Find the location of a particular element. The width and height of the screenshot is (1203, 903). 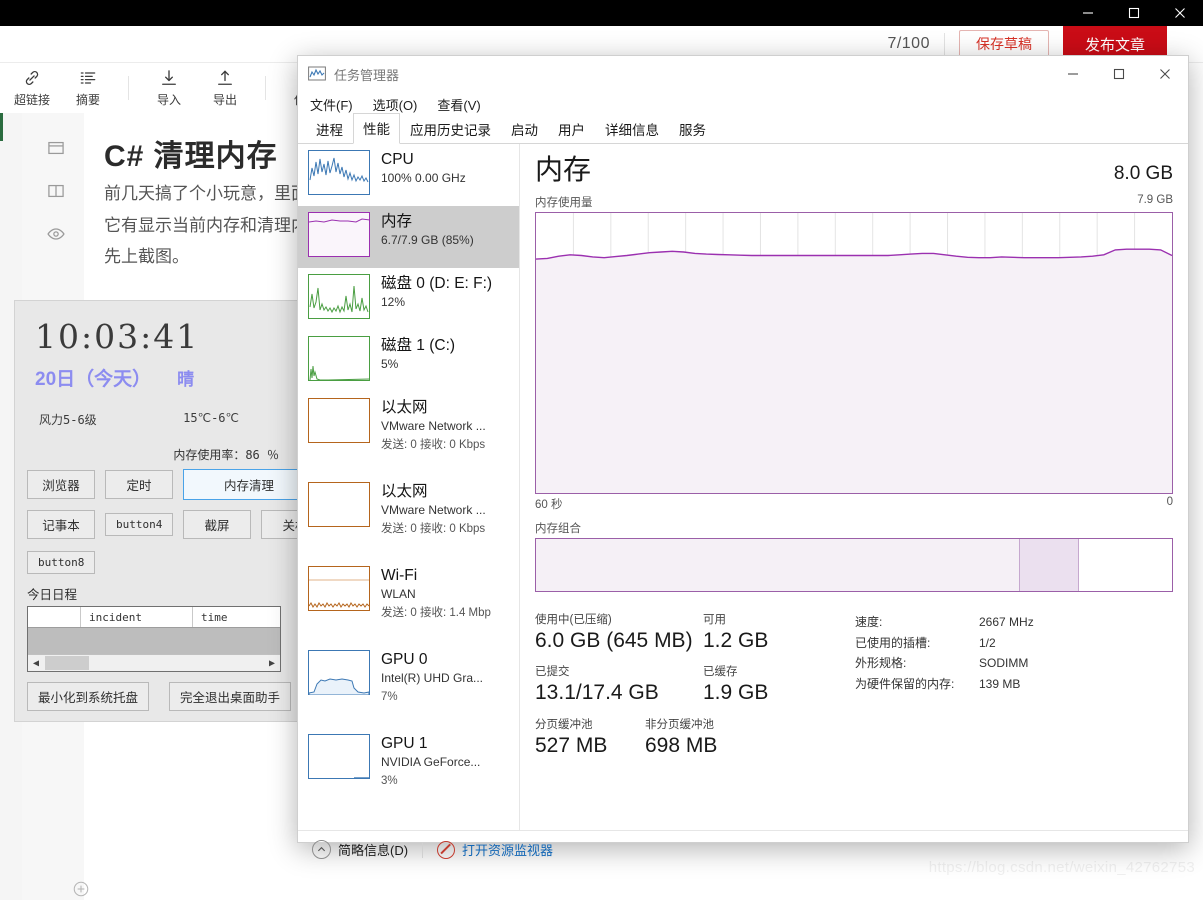

stat-label: 分页缓冲池 is located at coordinates (564, 724).